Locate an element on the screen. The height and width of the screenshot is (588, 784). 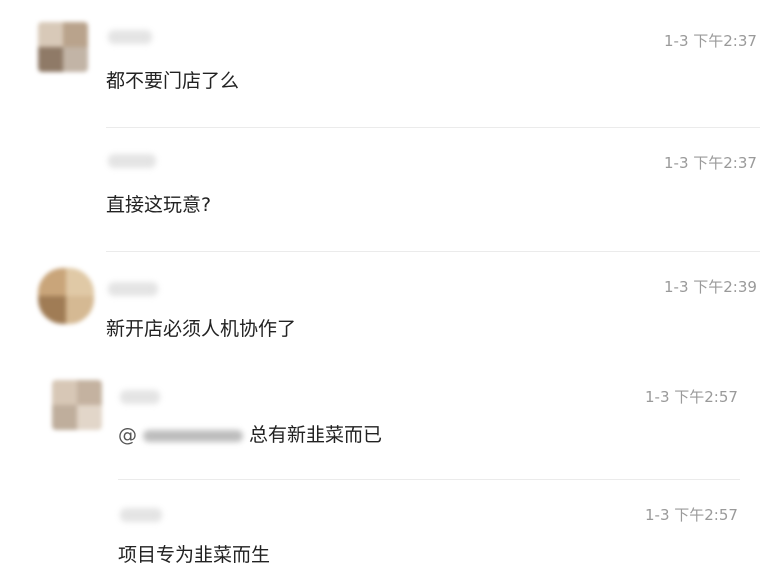
comment-text: 都不要门店了么 is located at coordinates (173, 81).